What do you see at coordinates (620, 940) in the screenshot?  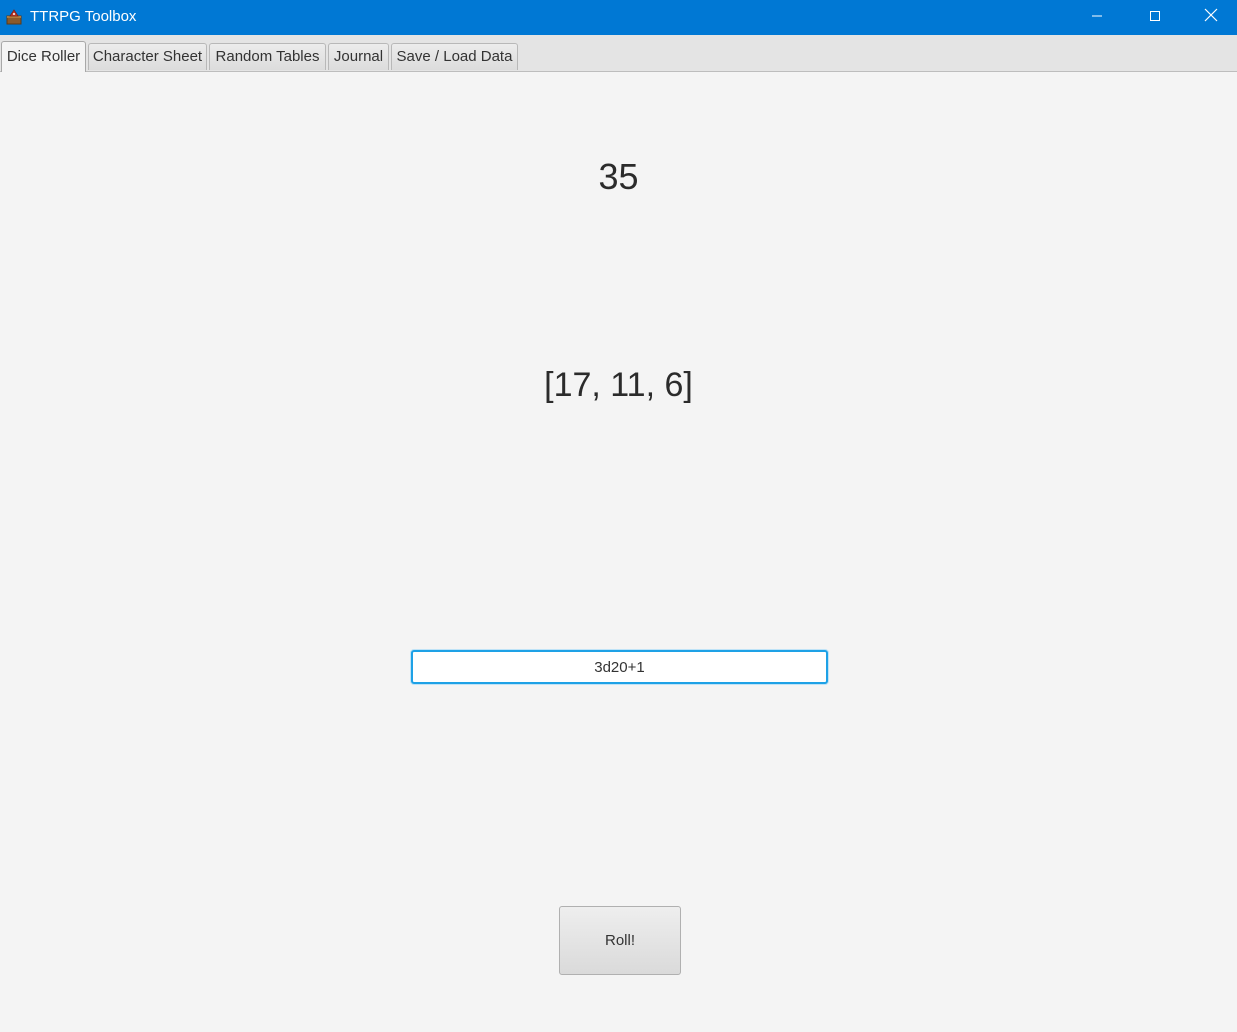 I see `roll-button: Roll!` at bounding box center [620, 940].